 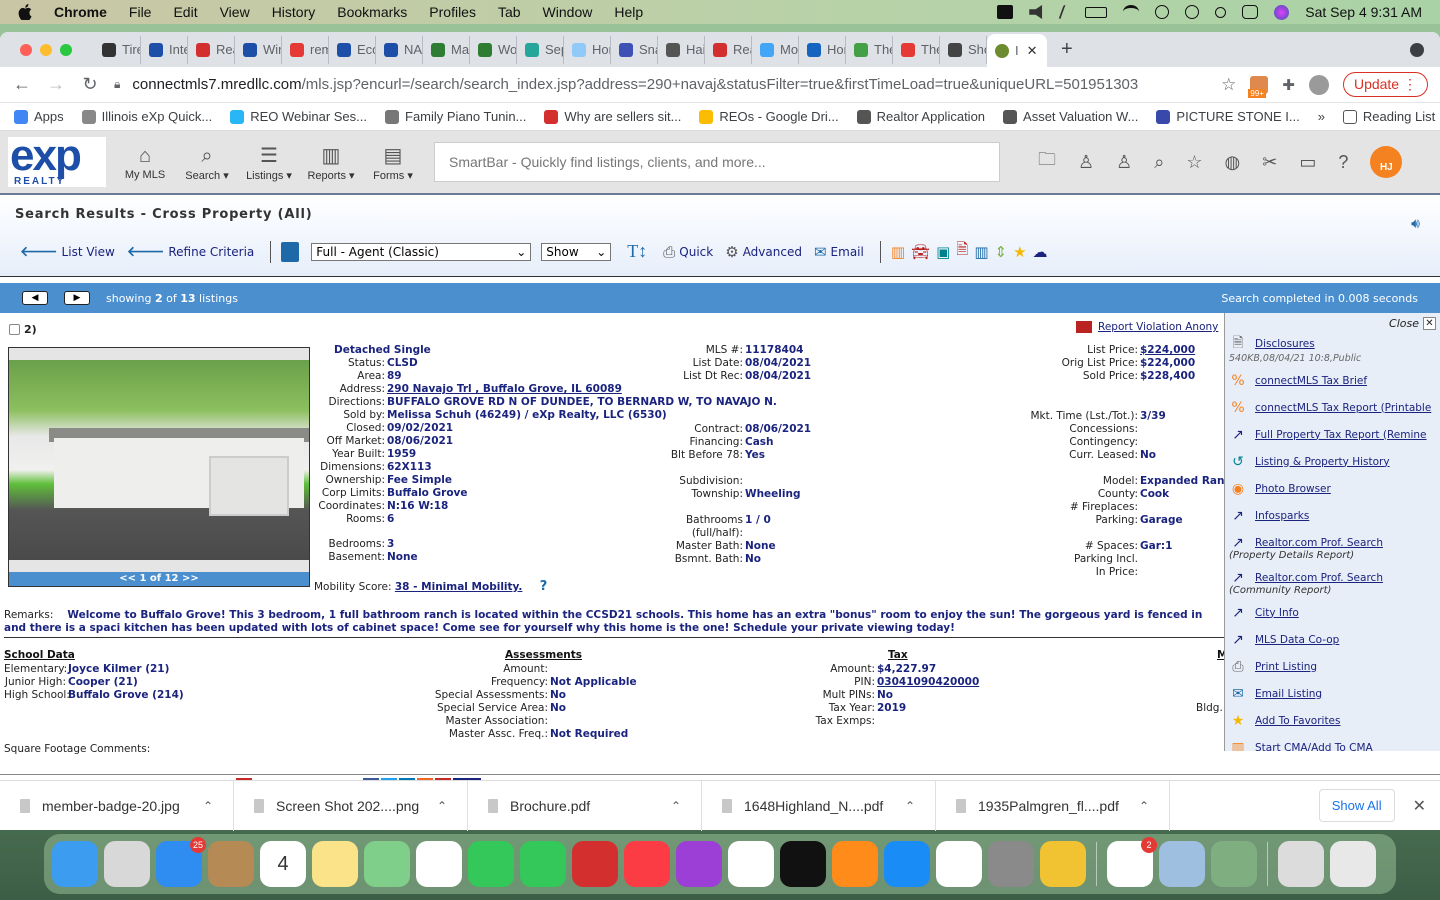 I want to click on browser-tab: Inte, so click(x=164, y=49).